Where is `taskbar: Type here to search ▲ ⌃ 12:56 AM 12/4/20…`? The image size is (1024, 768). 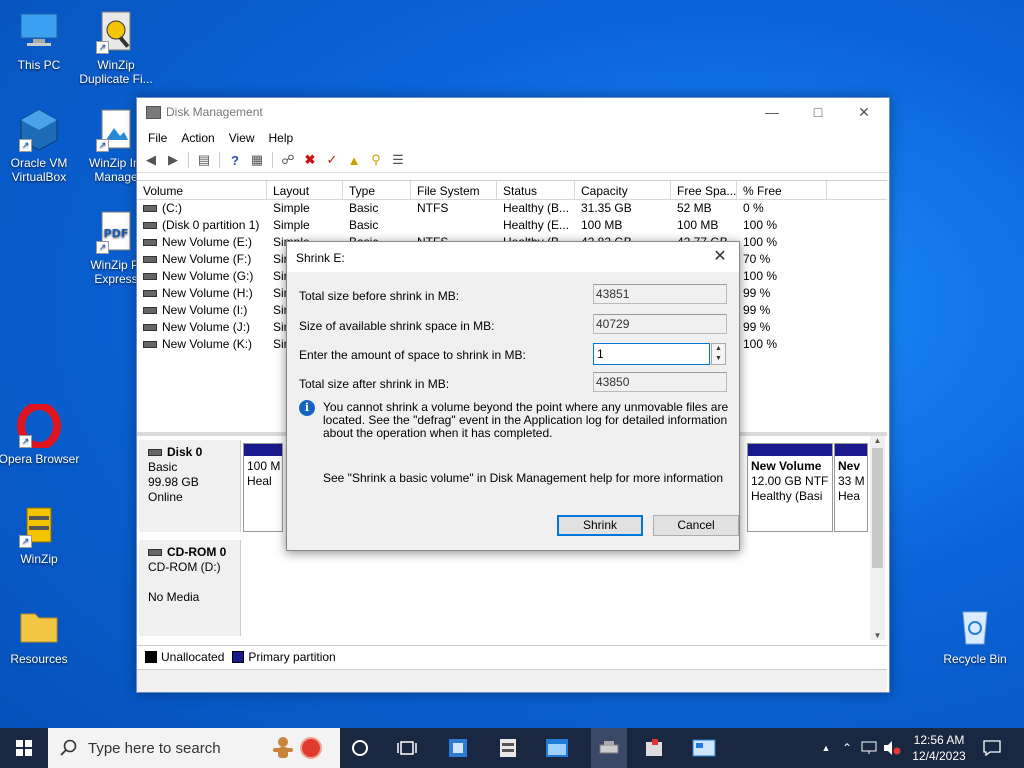 taskbar: Type here to search ▲ ⌃ 12:56 AM 12/4/20… is located at coordinates (512, 748).